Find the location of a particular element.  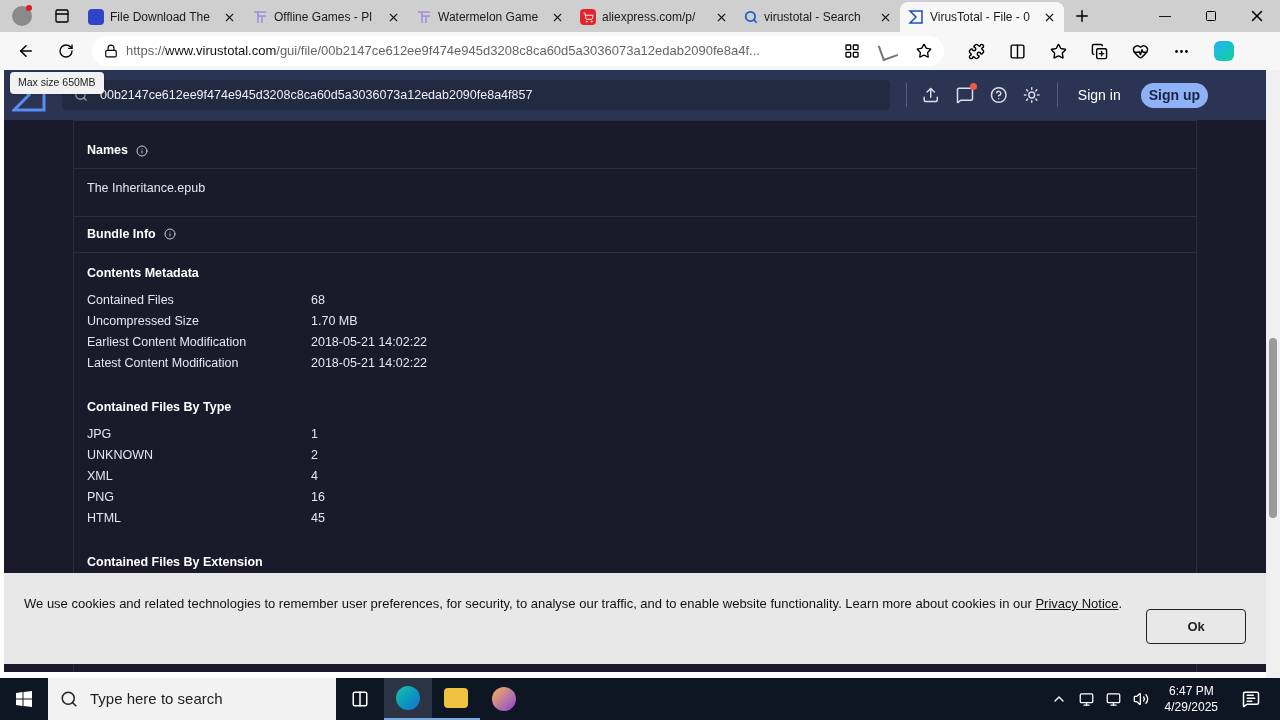

browser-tab: VirusTotal - File - 0 is located at coordinates (982, 17).